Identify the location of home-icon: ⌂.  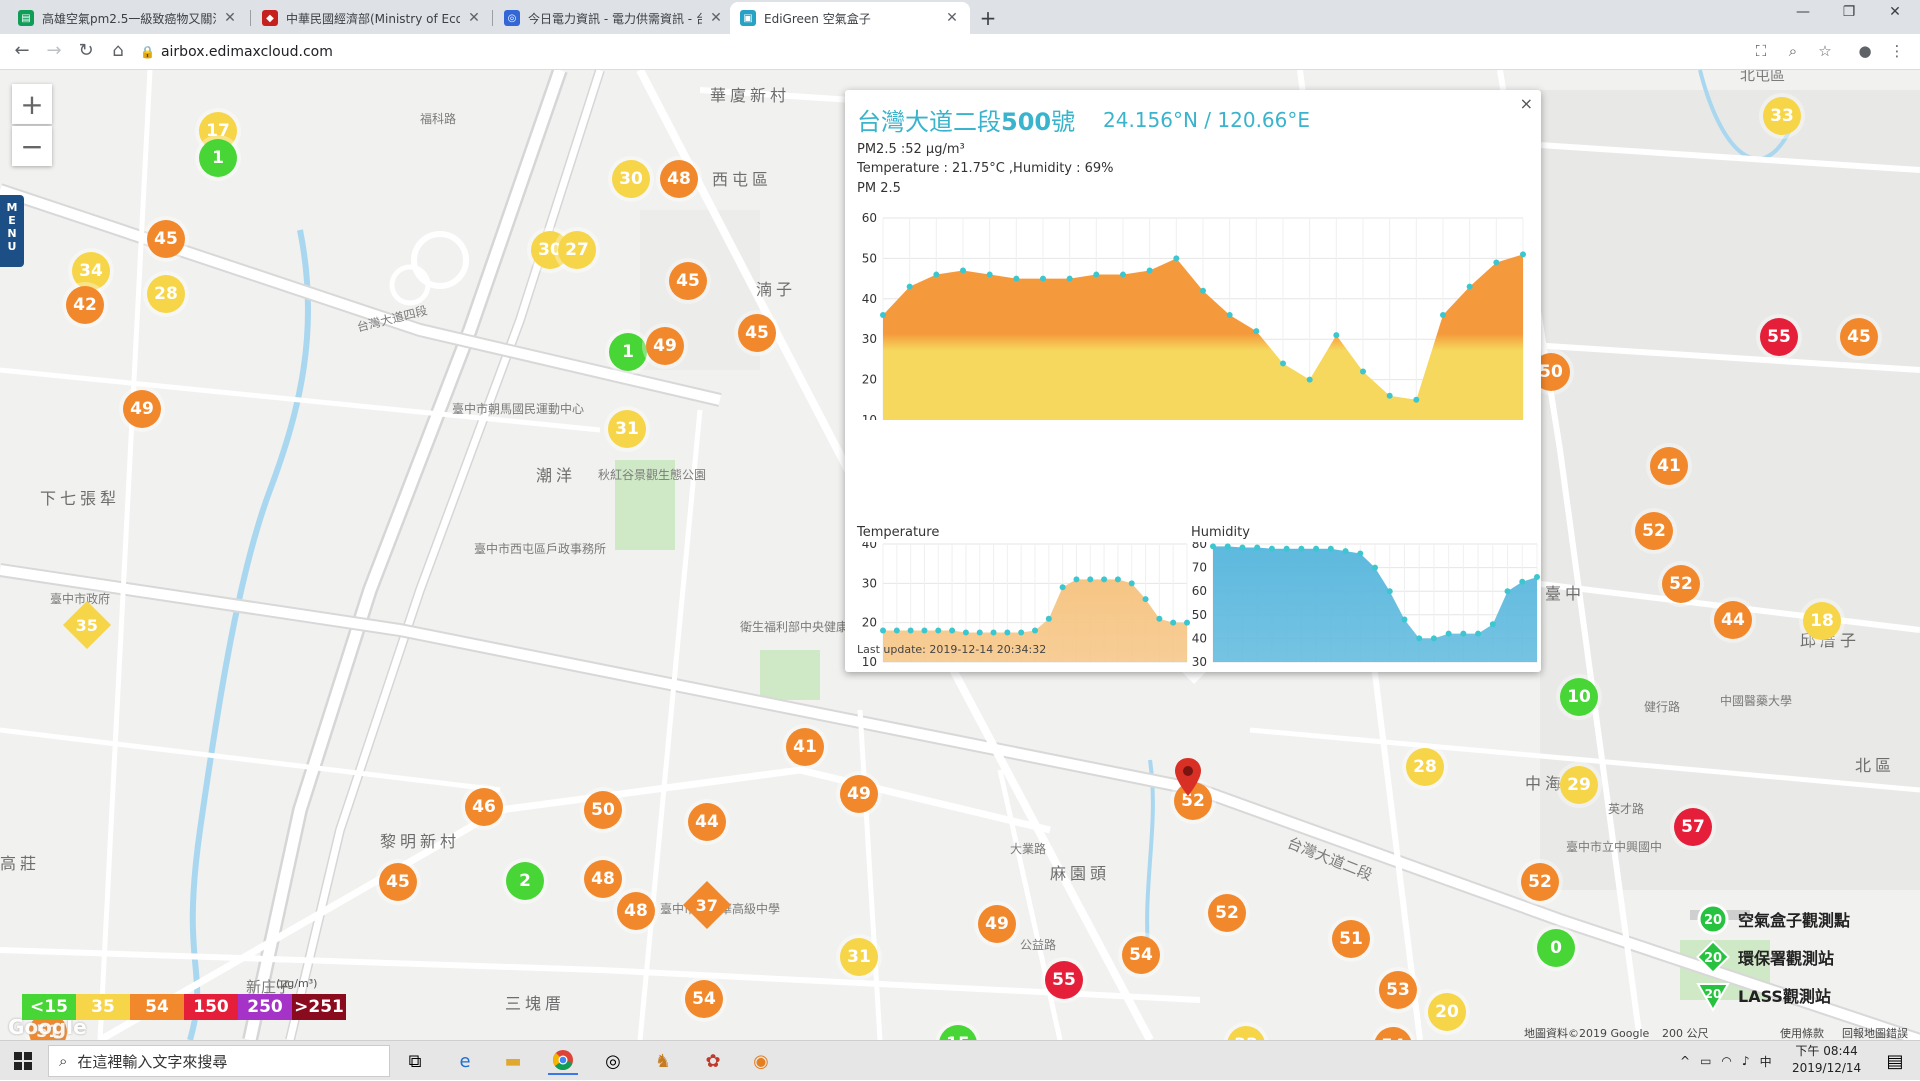
(118, 50).